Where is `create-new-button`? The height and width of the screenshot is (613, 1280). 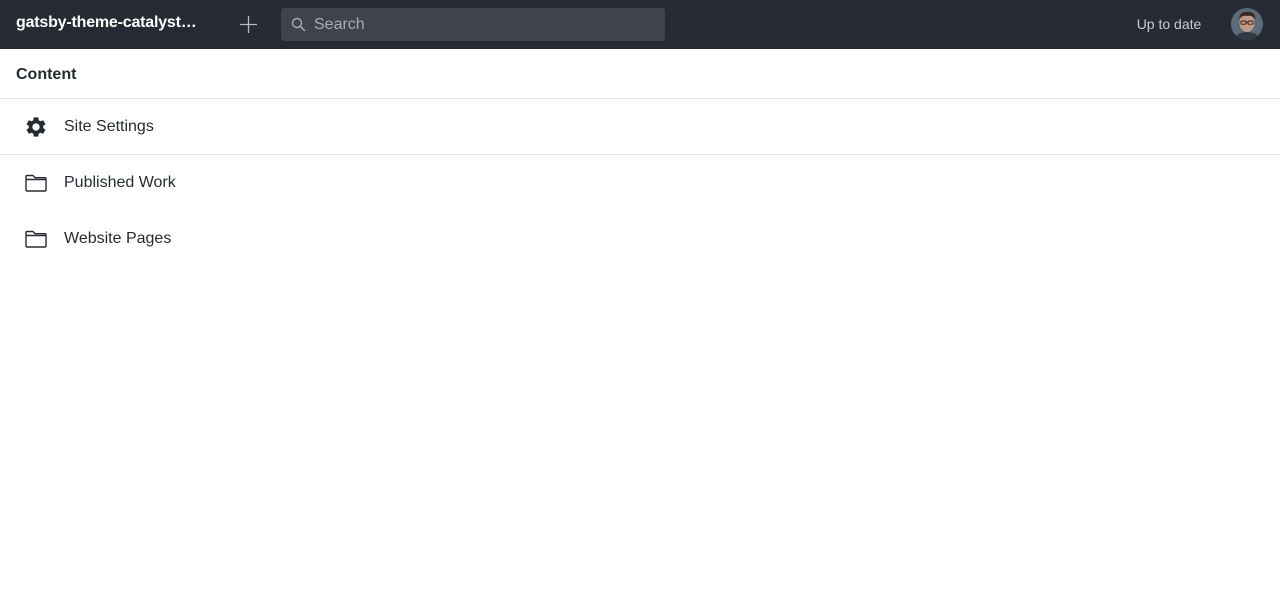
create-new-button is located at coordinates (248, 24).